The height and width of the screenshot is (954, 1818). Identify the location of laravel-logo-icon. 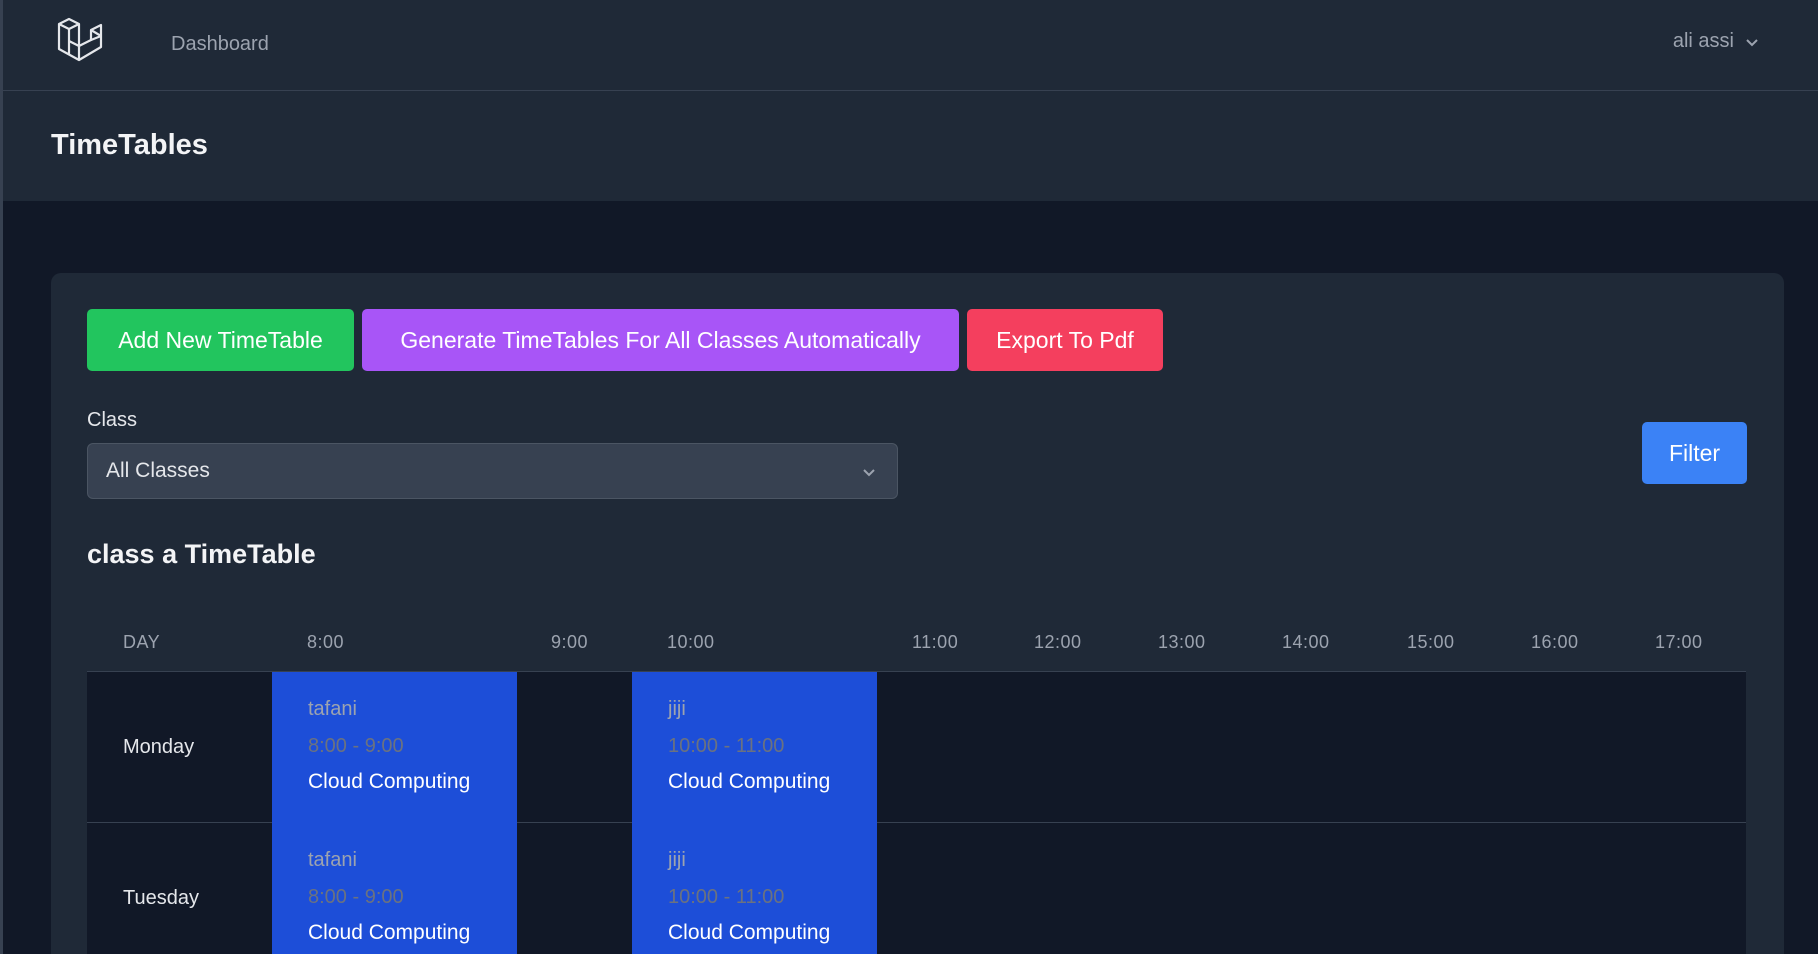
(81, 42).